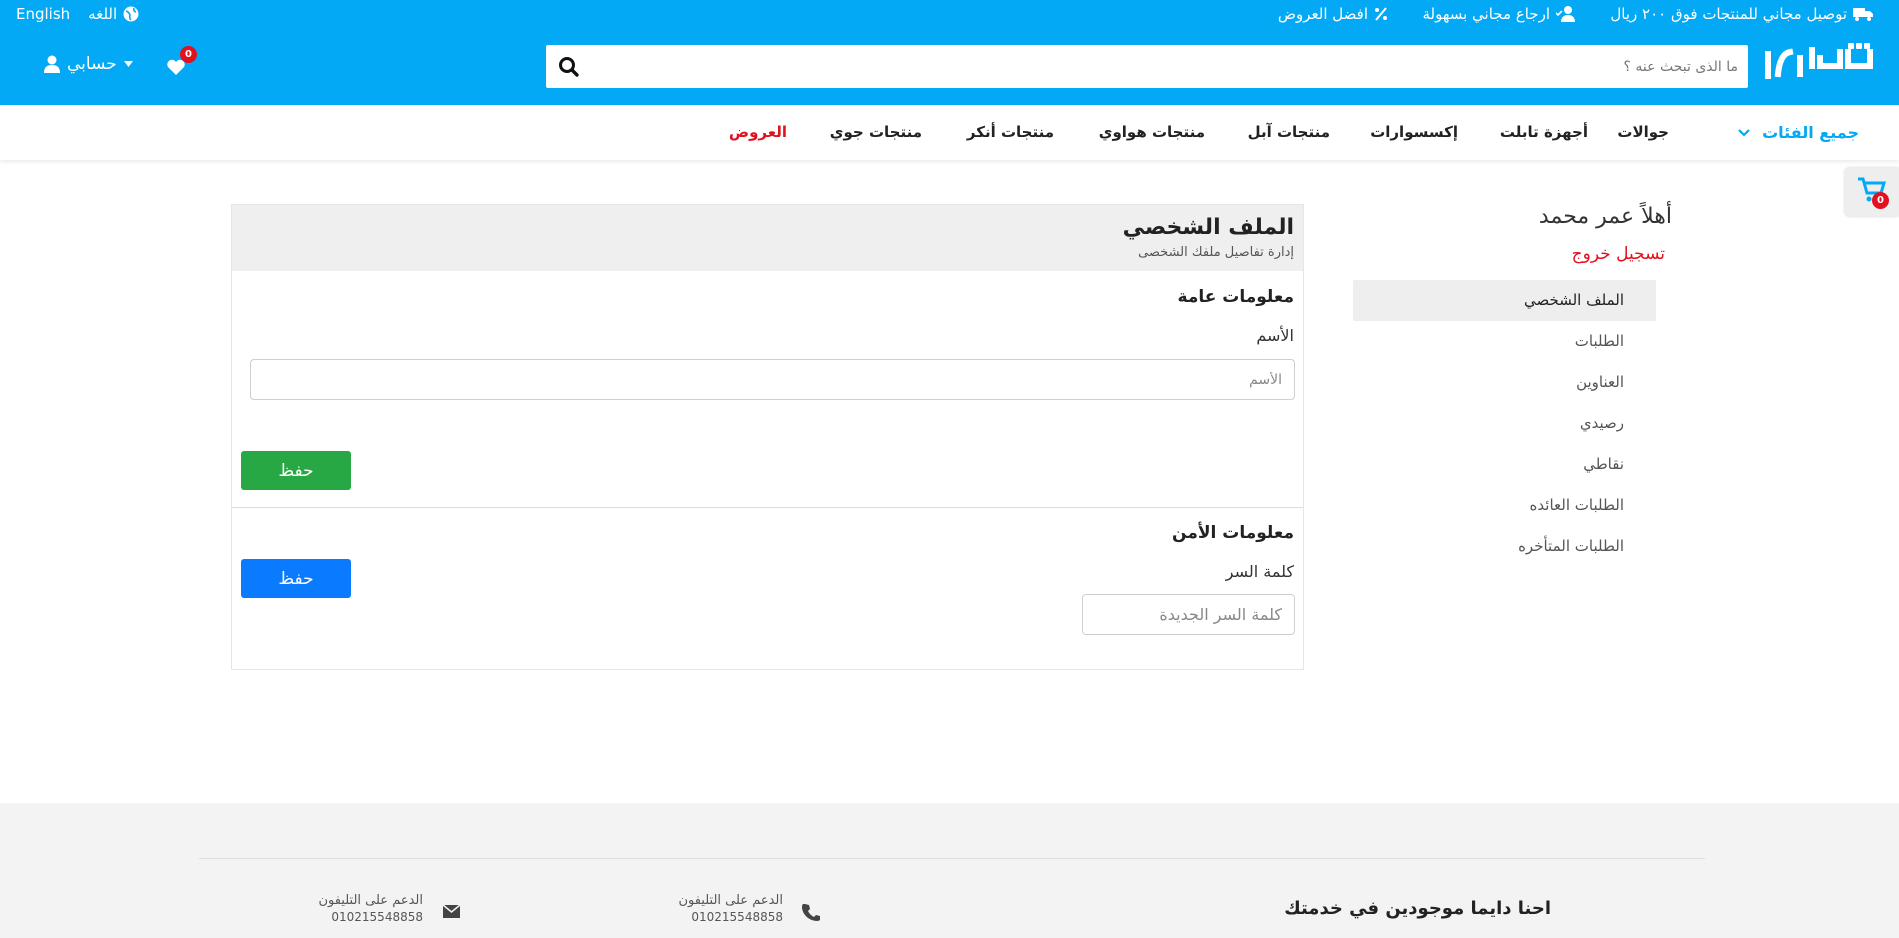 The image size is (1899, 938). What do you see at coordinates (1728, 14) in the screenshot?
I see `promo-shipping-text: توصيل مجاني للمنتجات فوق ٢٠٠ ريال` at bounding box center [1728, 14].